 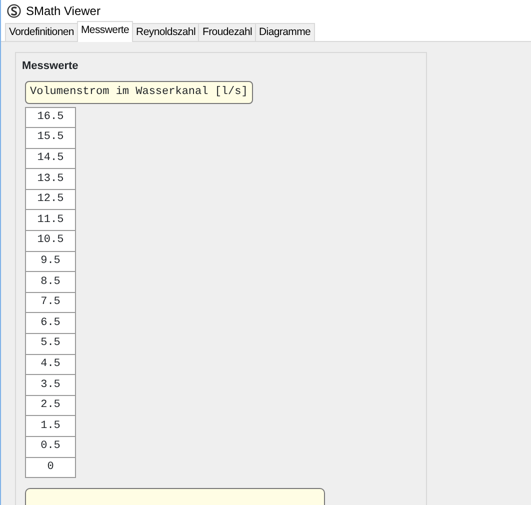 What do you see at coordinates (51, 138) in the screenshot?
I see `table-cell: 15.5` at bounding box center [51, 138].